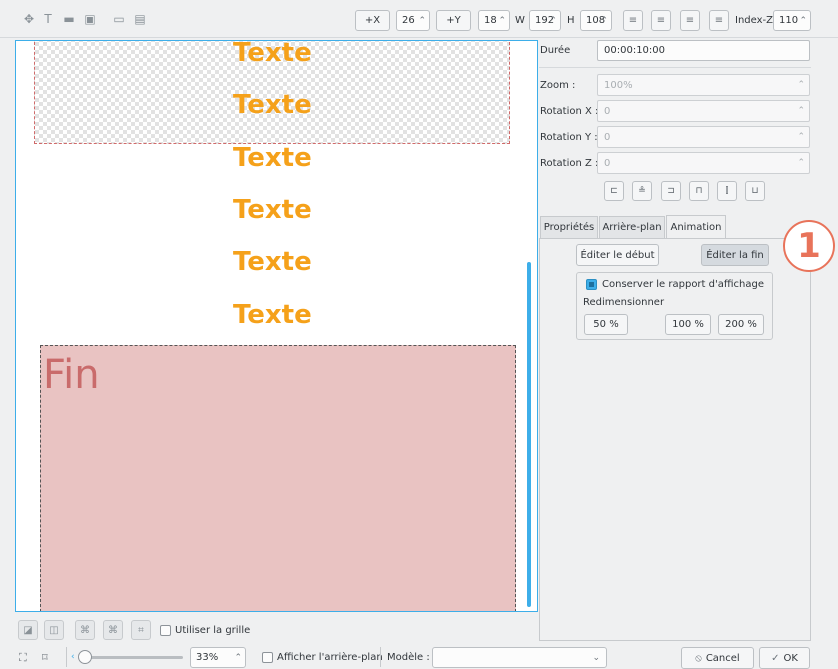 Image resolution: width=838 pixels, height=669 pixels. What do you see at coordinates (699, 191) in the screenshot?
I see `align-top-icon: ⊓` at bounding box center [699, 191].